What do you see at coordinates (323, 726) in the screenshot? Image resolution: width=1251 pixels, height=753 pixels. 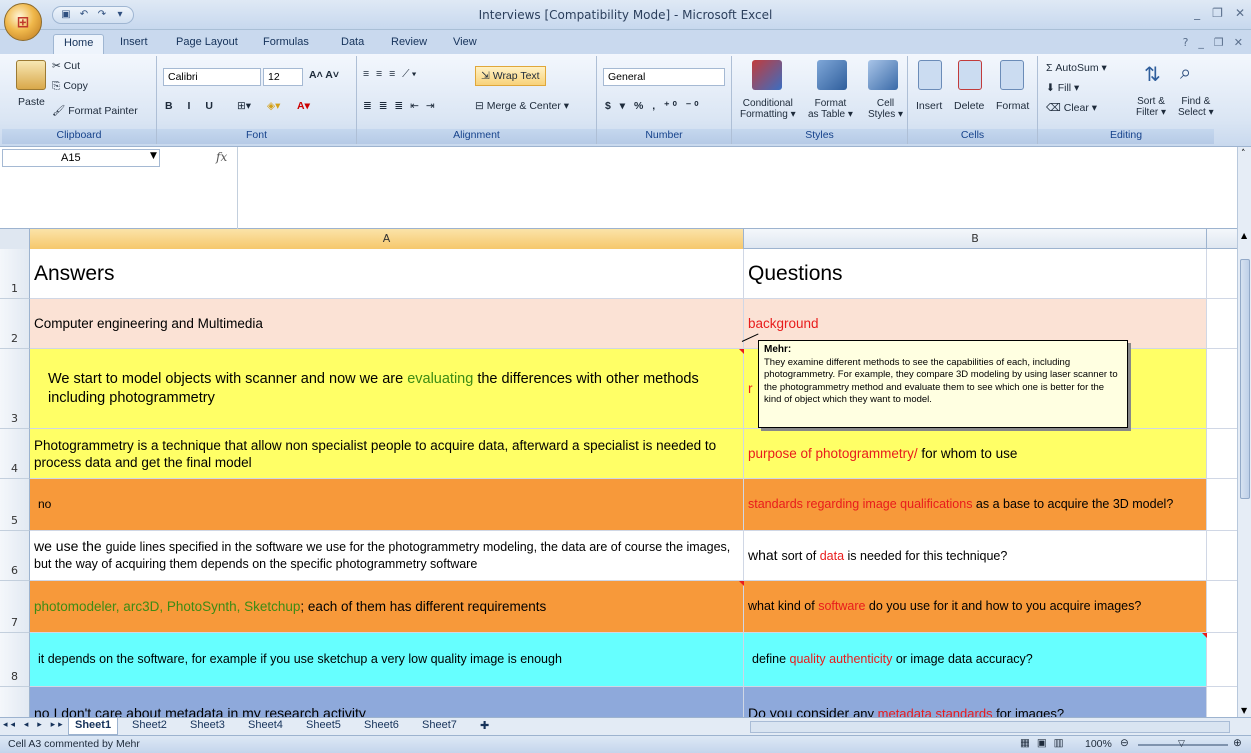 I see `sheet-tab-5: Sheet5` at bounding box center [323, 726].